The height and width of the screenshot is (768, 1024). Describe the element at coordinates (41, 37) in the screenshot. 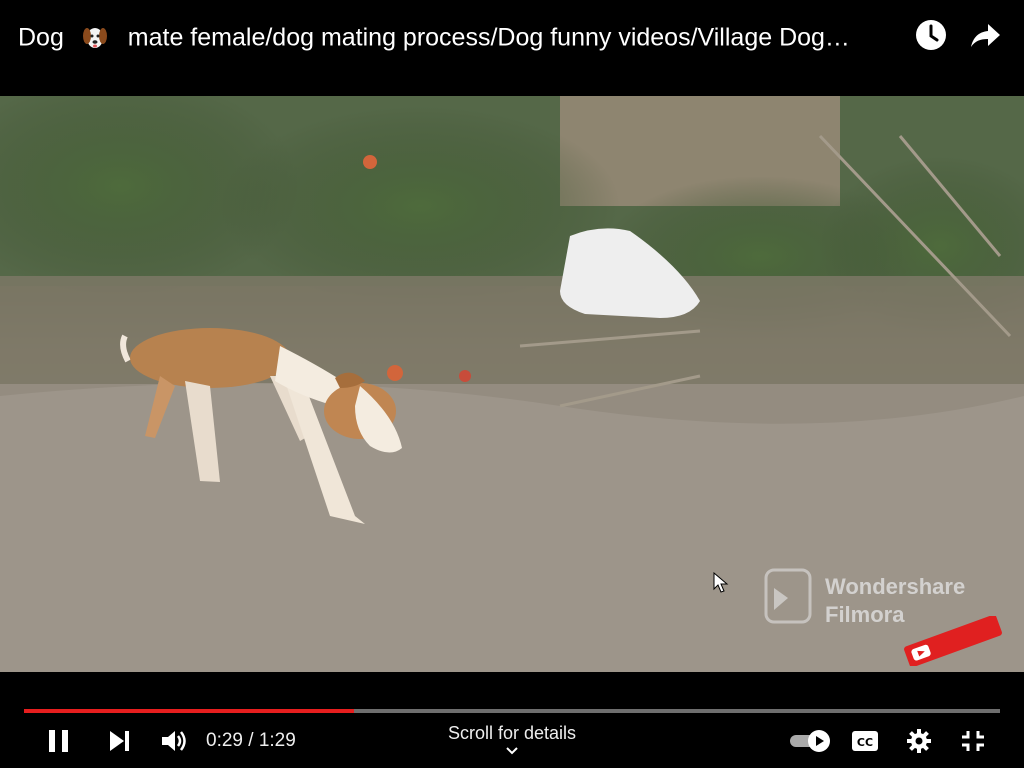

I see `video-title-prefix: Dog` at that location.